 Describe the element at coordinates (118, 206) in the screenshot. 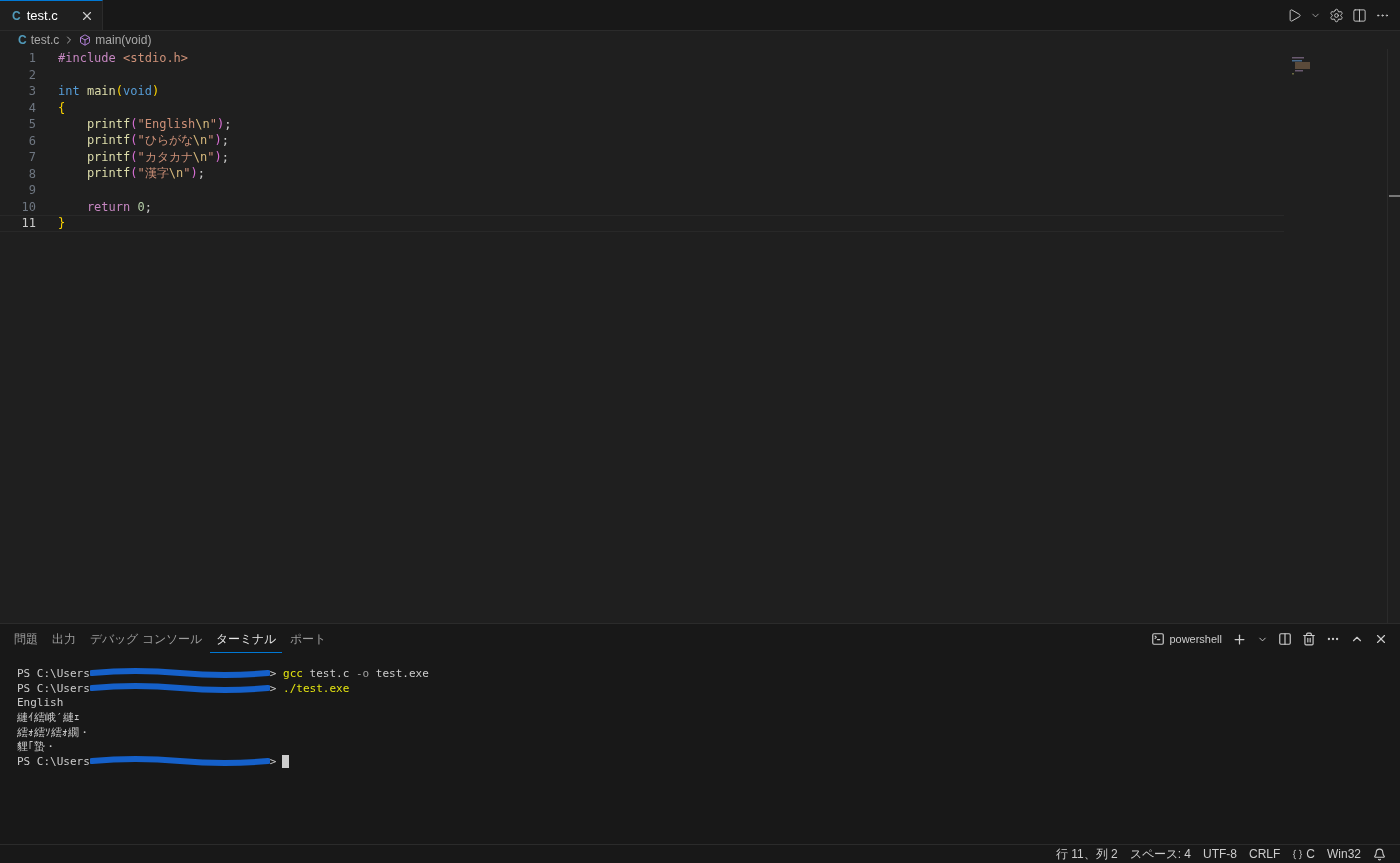

I see `code-line: return 0;` at that location.